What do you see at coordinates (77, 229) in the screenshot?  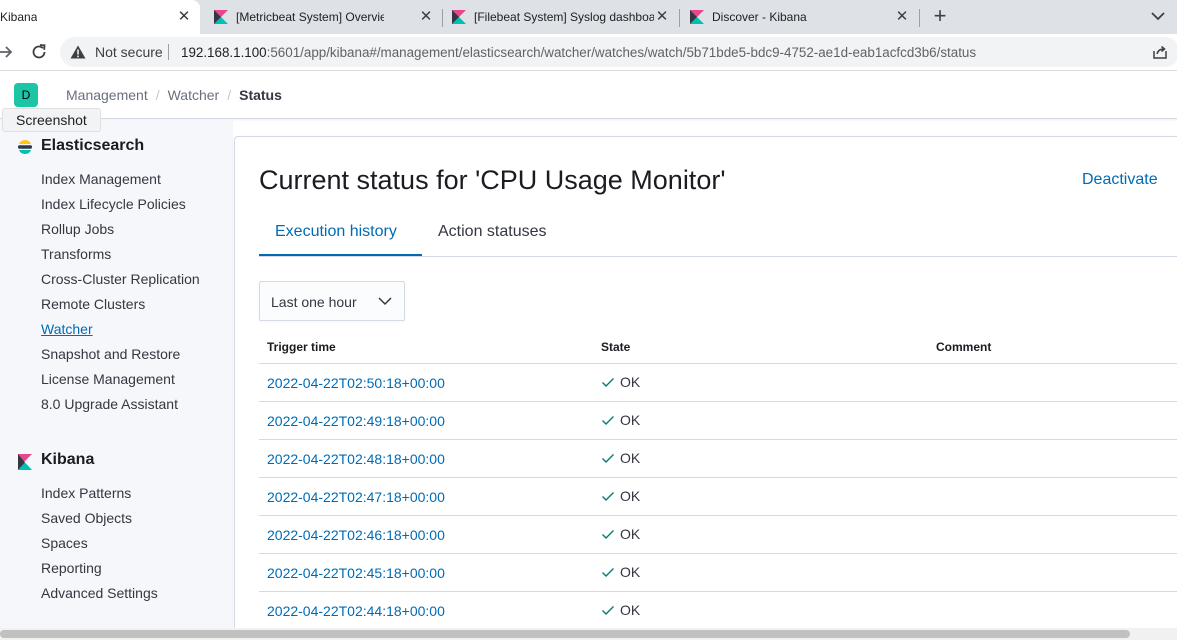 I see `nav-item-rollup-jobs: Rollup Jobs` at bounding box center [77, 229].